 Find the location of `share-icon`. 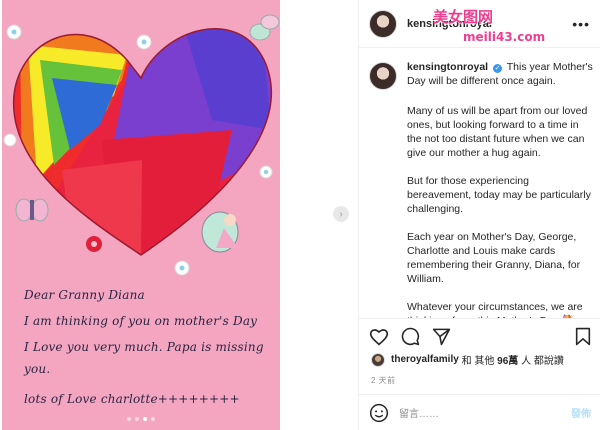

share-icon is located at coordinates (441, 336).